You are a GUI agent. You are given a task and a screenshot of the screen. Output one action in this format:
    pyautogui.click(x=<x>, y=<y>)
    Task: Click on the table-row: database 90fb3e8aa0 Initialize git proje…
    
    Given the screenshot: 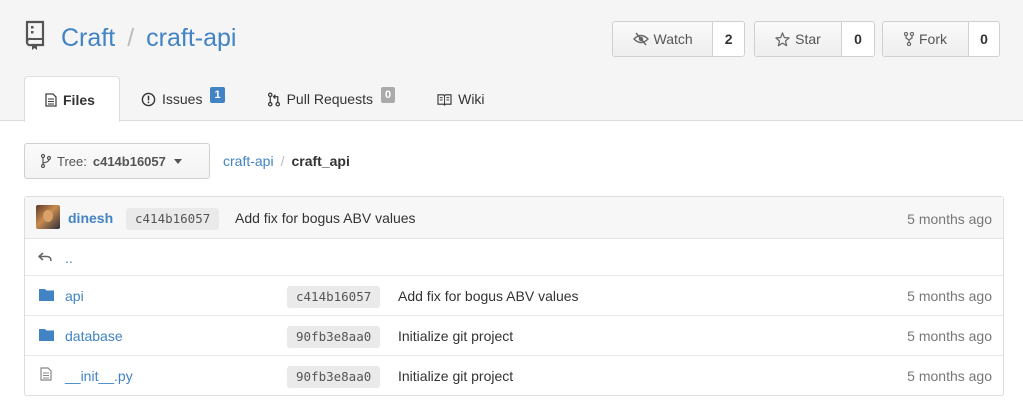 What is the action you would take?
    pyautogui.click(x=514, y=336)
    